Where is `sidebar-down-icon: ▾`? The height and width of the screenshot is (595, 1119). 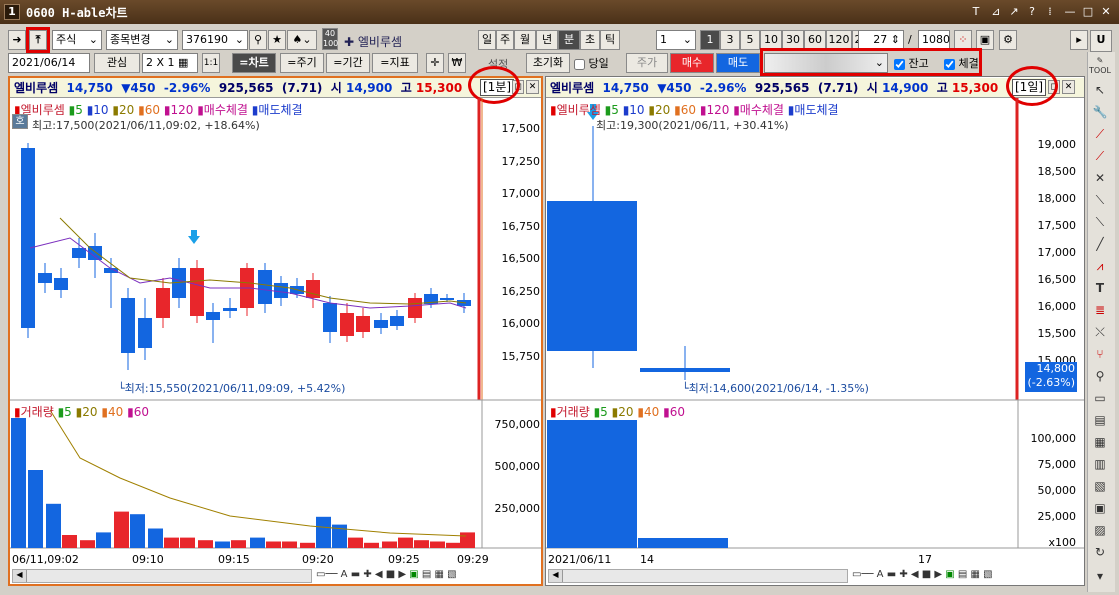
sidebar-down-icon: ▾ is located at coordinates (1100, 576).